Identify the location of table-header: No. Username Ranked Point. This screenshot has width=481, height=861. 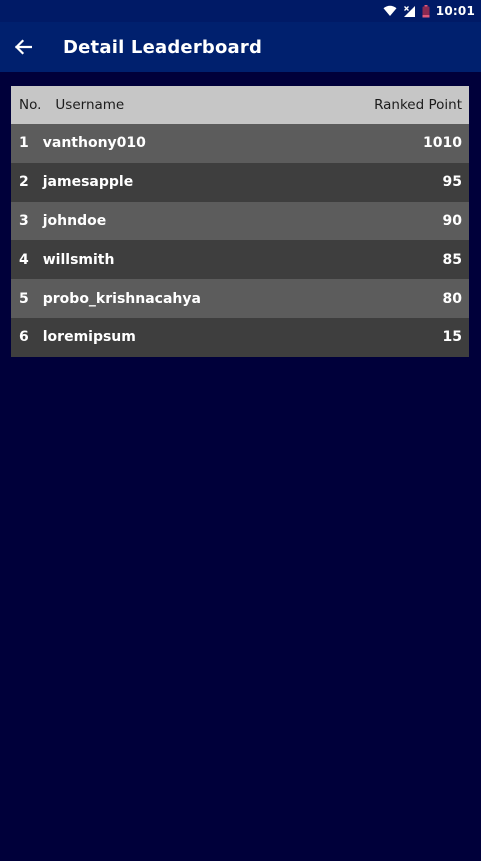
(240, 105).